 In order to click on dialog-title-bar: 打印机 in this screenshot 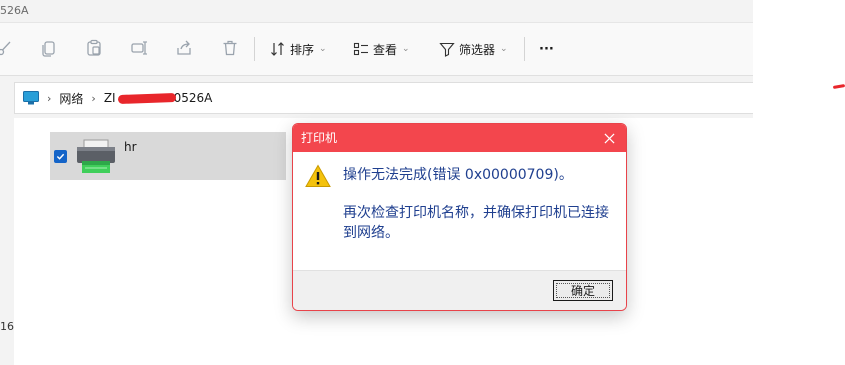, I will do `click(459, 138)`.